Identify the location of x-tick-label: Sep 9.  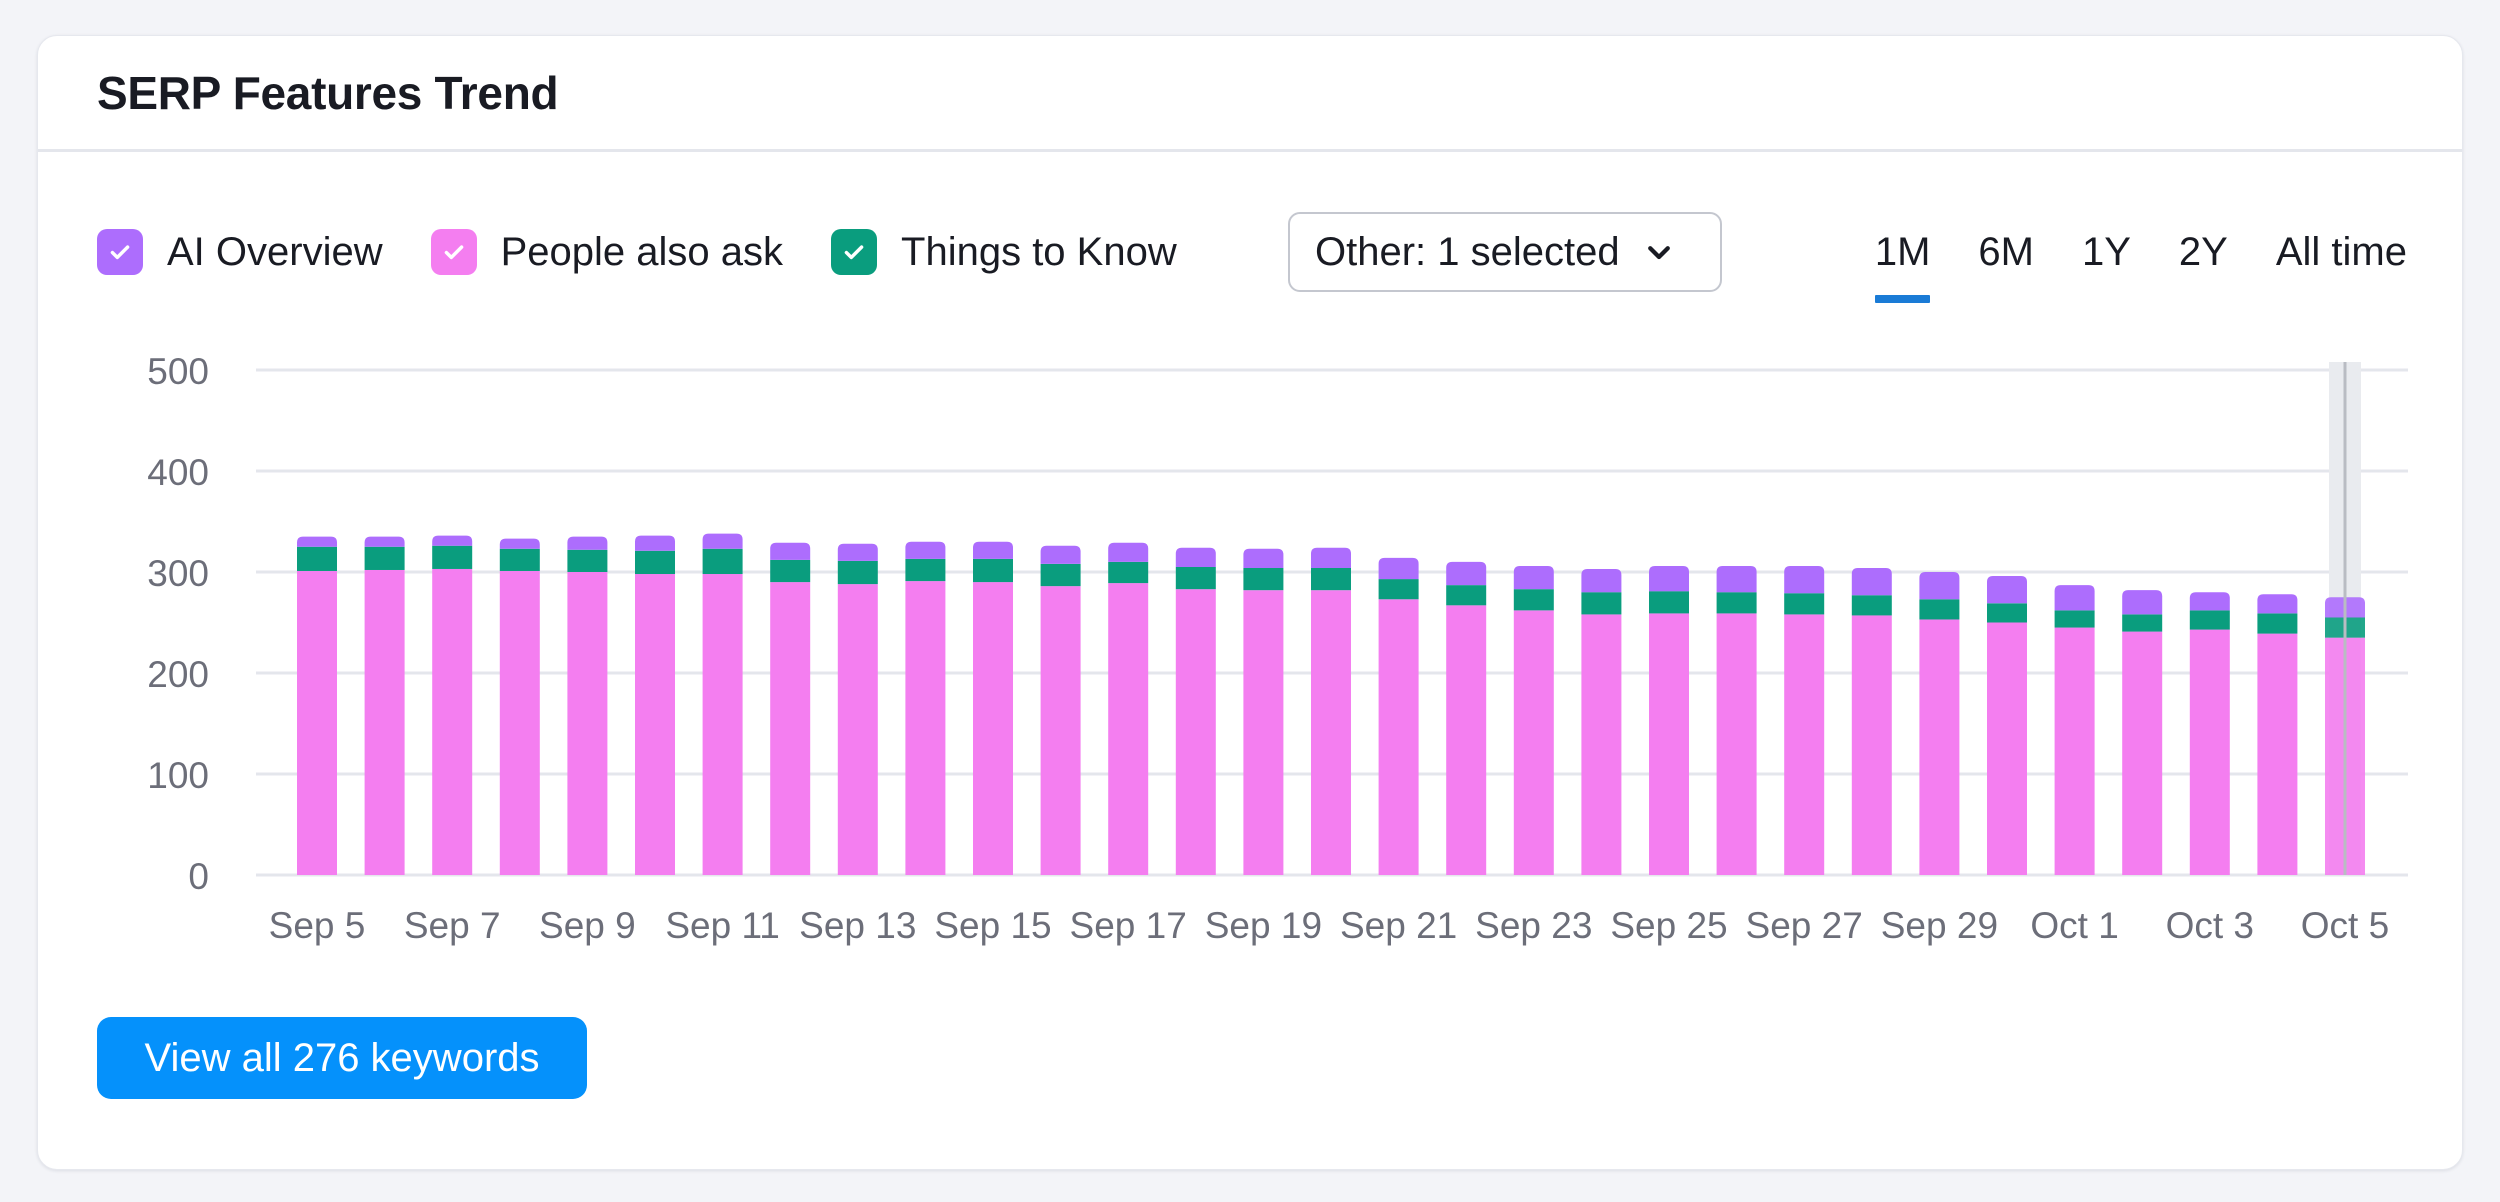
(587, 925).